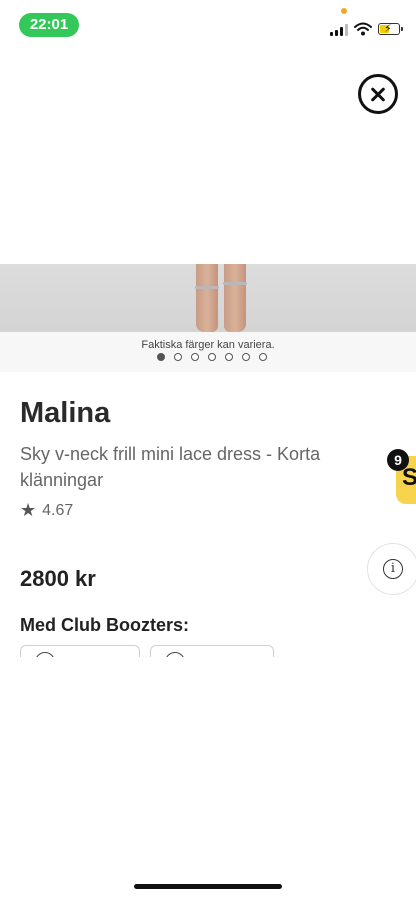 This screenshot has height=900, width=416. Describe the element at coordinates (363, 29) in the screenshot. I see `wifi-icon` at that location.